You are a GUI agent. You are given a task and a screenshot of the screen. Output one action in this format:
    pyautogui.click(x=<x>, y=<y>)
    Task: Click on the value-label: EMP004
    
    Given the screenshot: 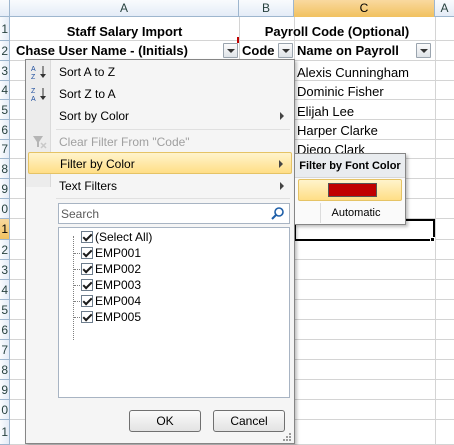 What is the action you would take?
    pyautogui.click(x=118, y=301)
    